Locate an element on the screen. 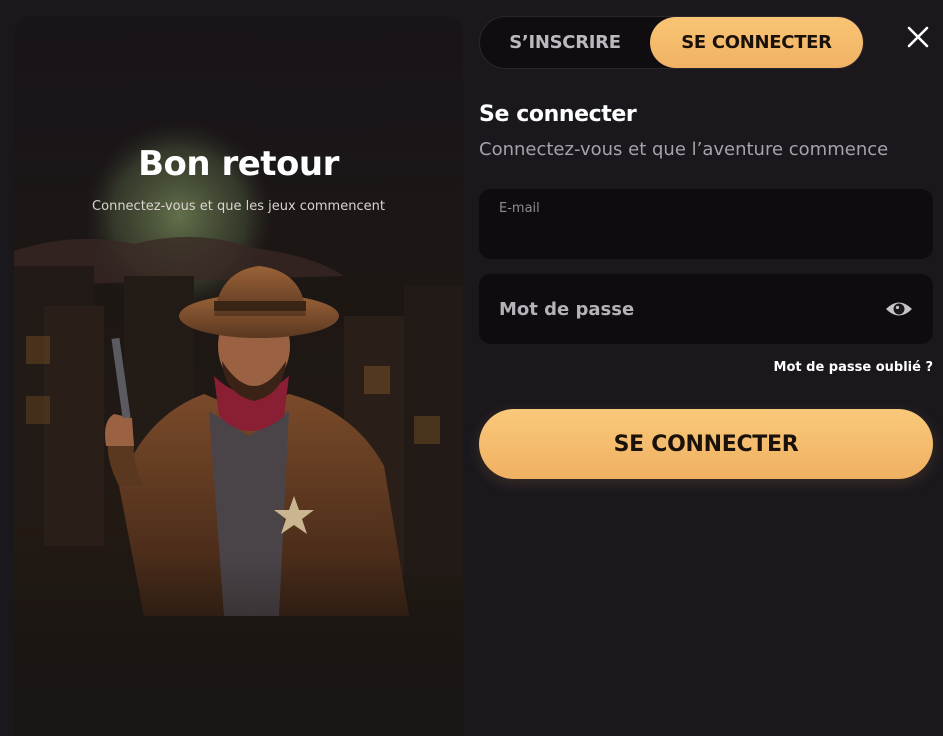  password-field is located at coordinates (706, 309).